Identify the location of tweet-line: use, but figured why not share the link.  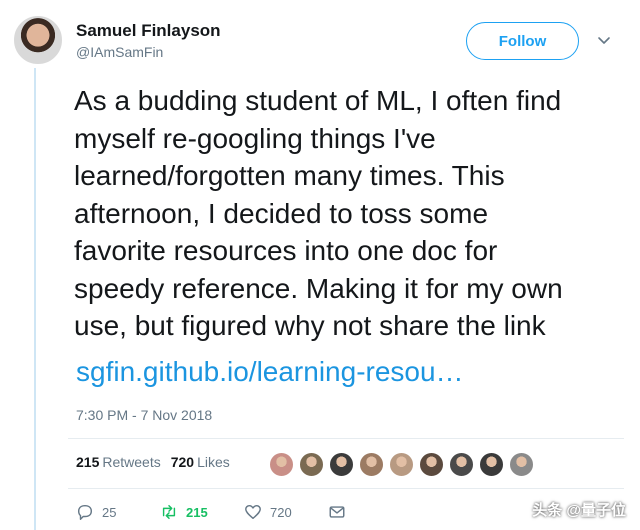
(310, 325).